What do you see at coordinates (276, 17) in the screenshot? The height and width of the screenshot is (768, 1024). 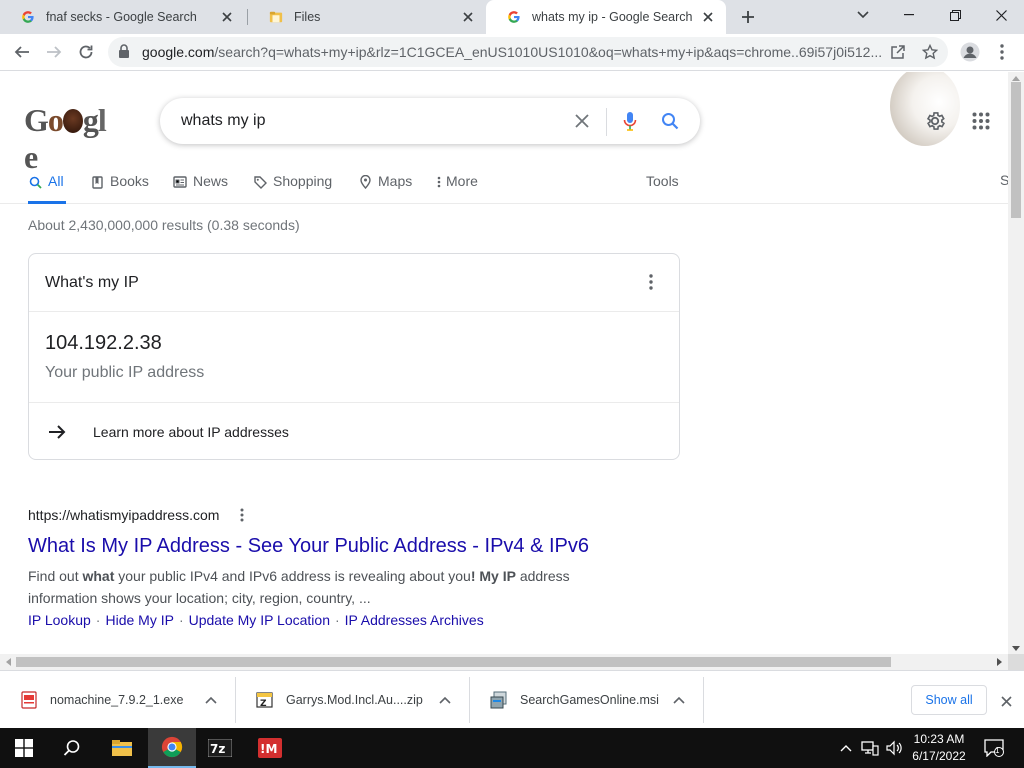 I see `folder-favicon-icon` at bounding box center [276, 17].